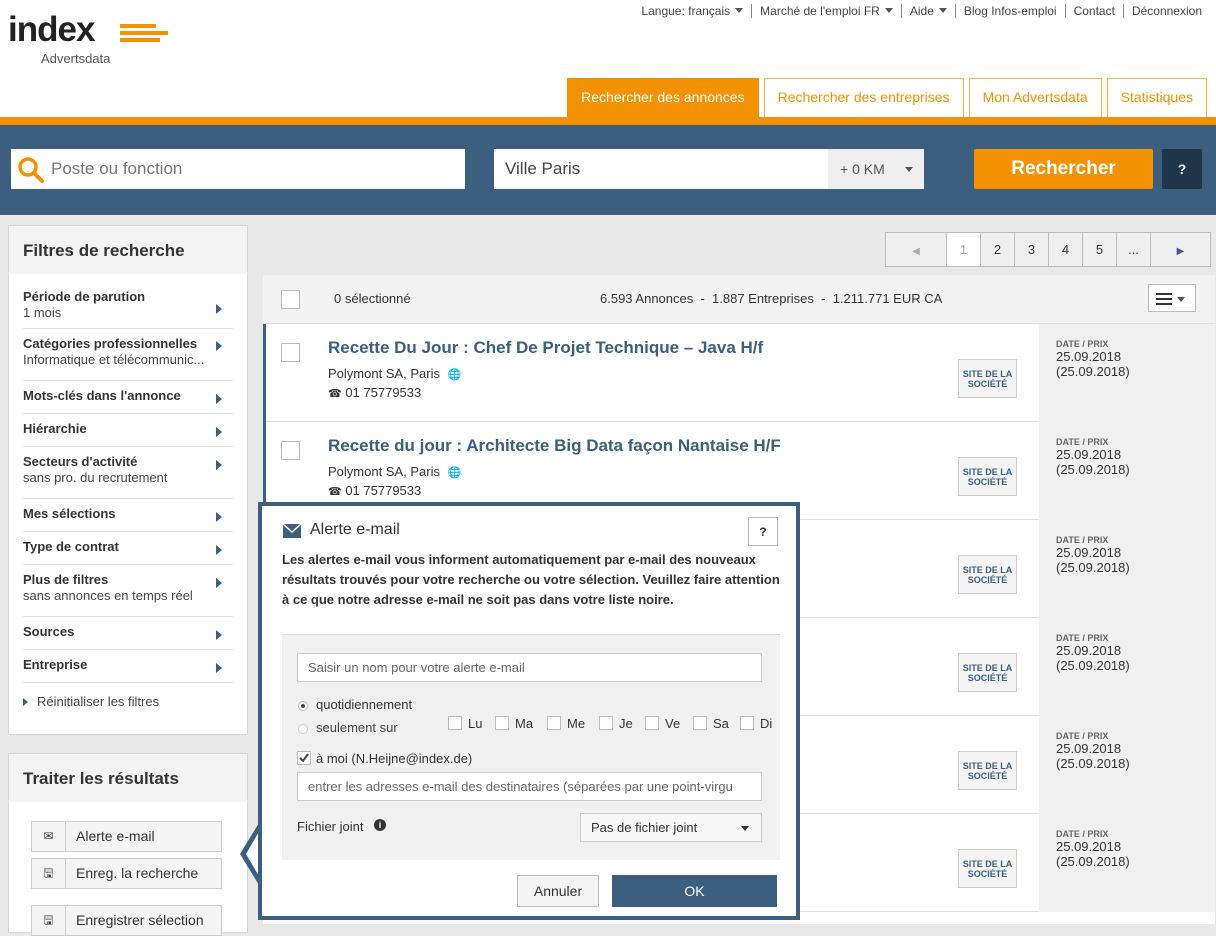 This screenshot has width=1216, height=936. What do you see at coordinates (290, 299) in the screenshot?
I see `select-all-checkbox` at bounding box center [290, 299].